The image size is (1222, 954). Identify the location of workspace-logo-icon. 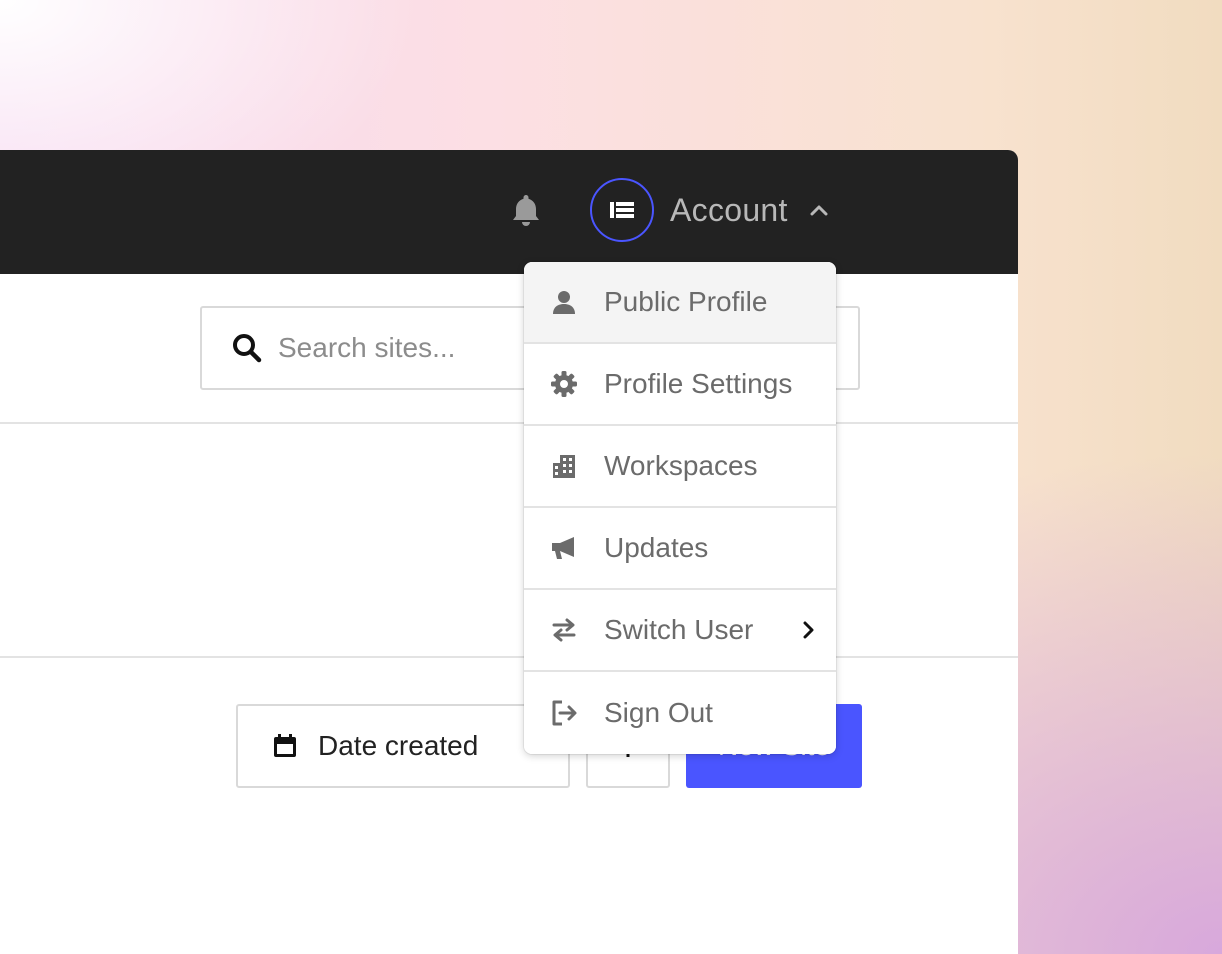
(622, 210).